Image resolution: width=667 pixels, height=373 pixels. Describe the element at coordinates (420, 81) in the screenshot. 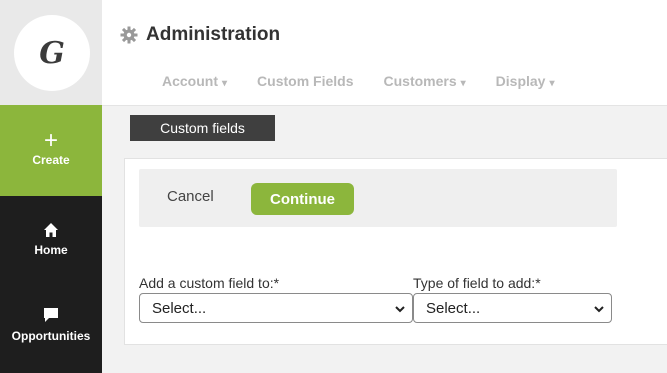

I see `tab-label: Customers` at that location.